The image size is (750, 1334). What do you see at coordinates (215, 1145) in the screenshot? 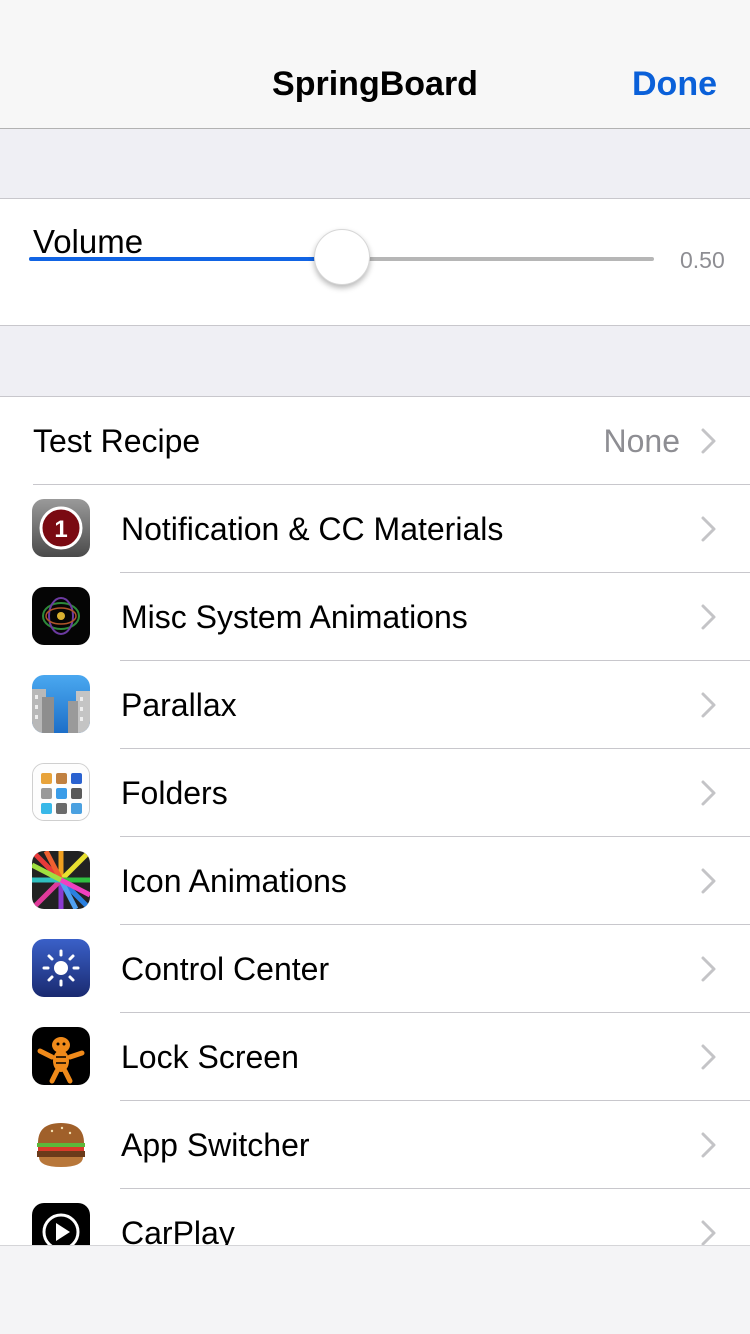
I see `list-item-label: App Switcher` at bounding box center [215, 1145].